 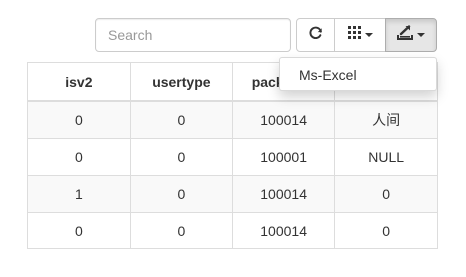 What do you see at coordinates (79, 194) in the screenshot?
I see `table-cell: 1` at bounding box center [79, 194].